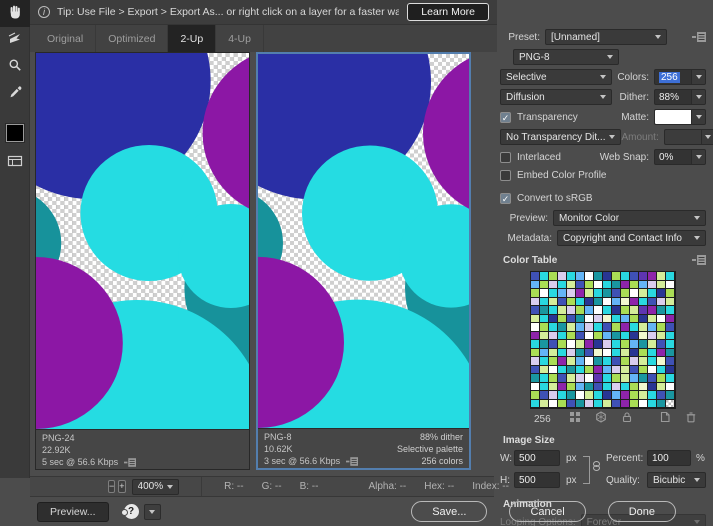 The image size is (713, 526). Describe the element at coordinates (669, 458) in the screenshot. I see `percent-field: 100` at that location.